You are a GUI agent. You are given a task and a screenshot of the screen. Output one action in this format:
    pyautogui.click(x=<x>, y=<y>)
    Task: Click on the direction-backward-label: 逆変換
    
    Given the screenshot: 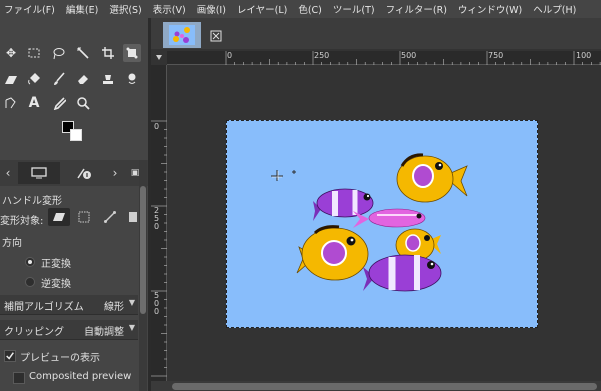 What is the action you would take?
    pyautogui.click(x=56, y=284)
    